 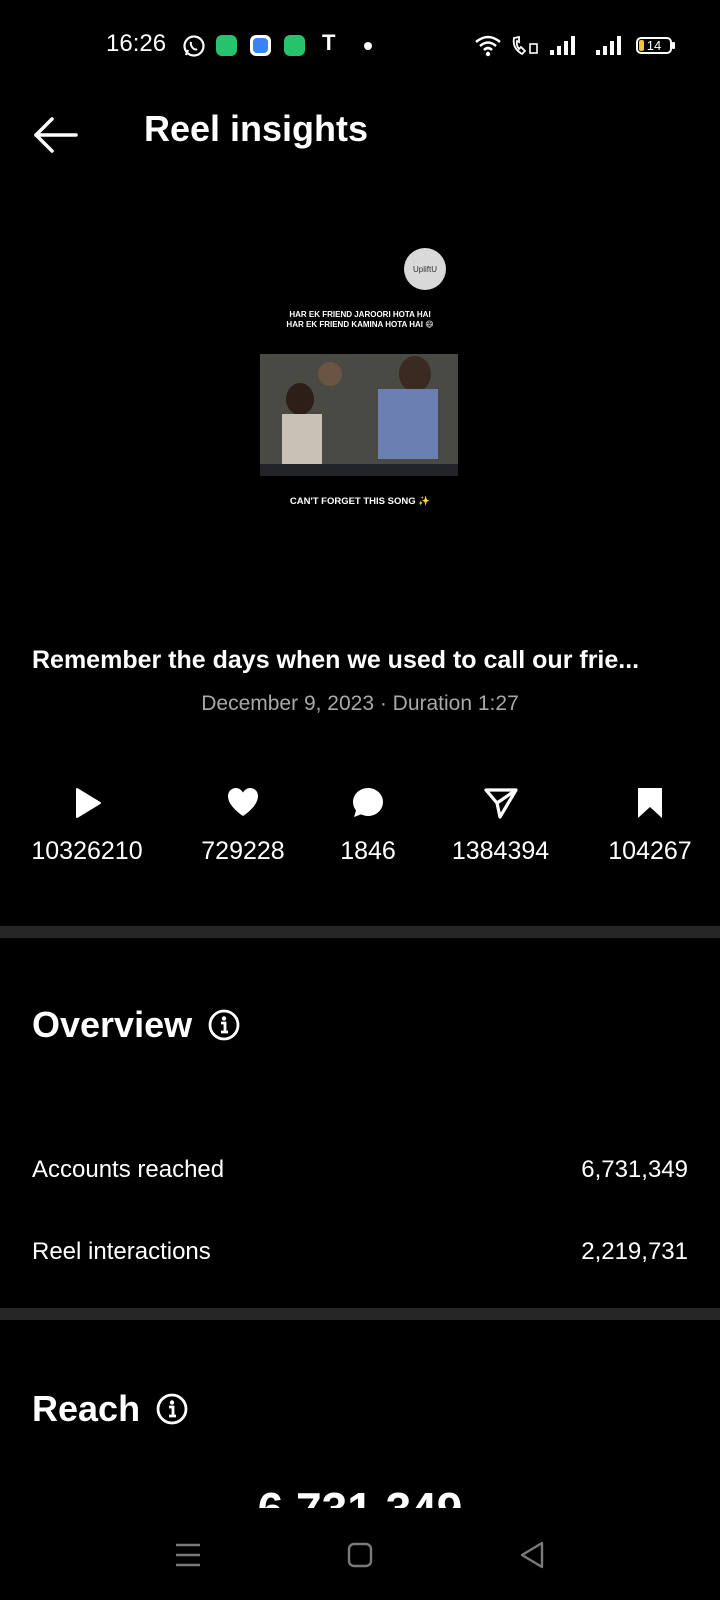 What do you see at coordinates (87, 851) in the screenshot?
I see `stat-value: 10326210` at bounding box center [87, 851].